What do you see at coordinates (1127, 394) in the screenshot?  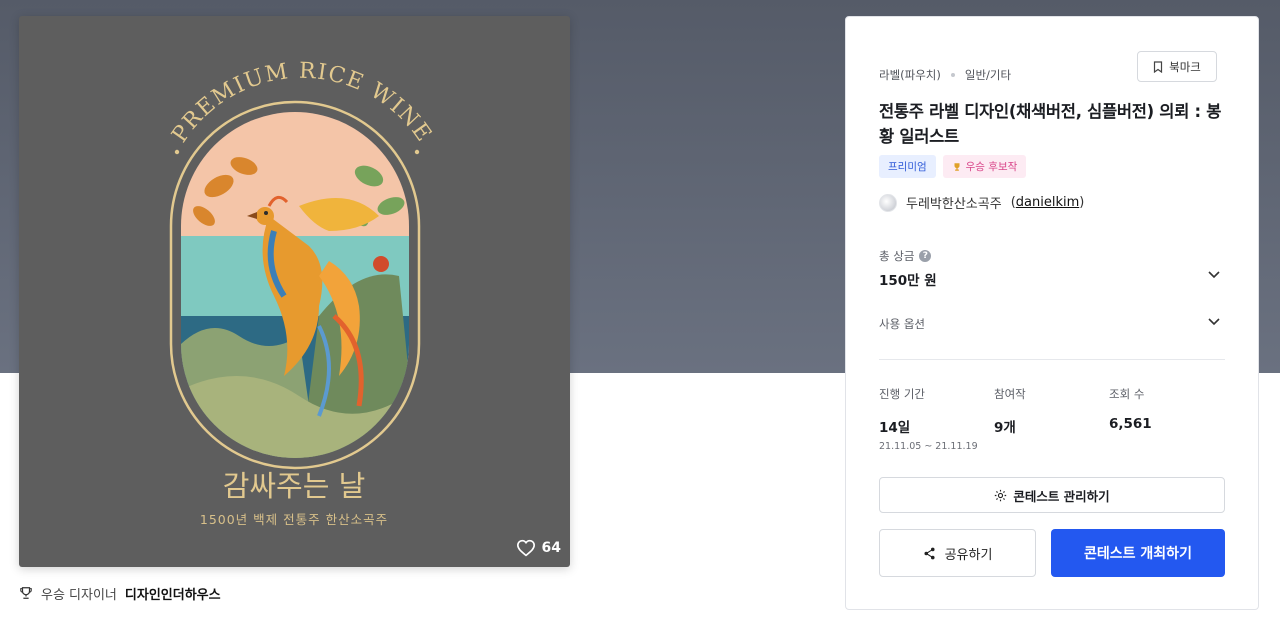 I see `views-label: 조회 수` at bounding box center [1127, 394].